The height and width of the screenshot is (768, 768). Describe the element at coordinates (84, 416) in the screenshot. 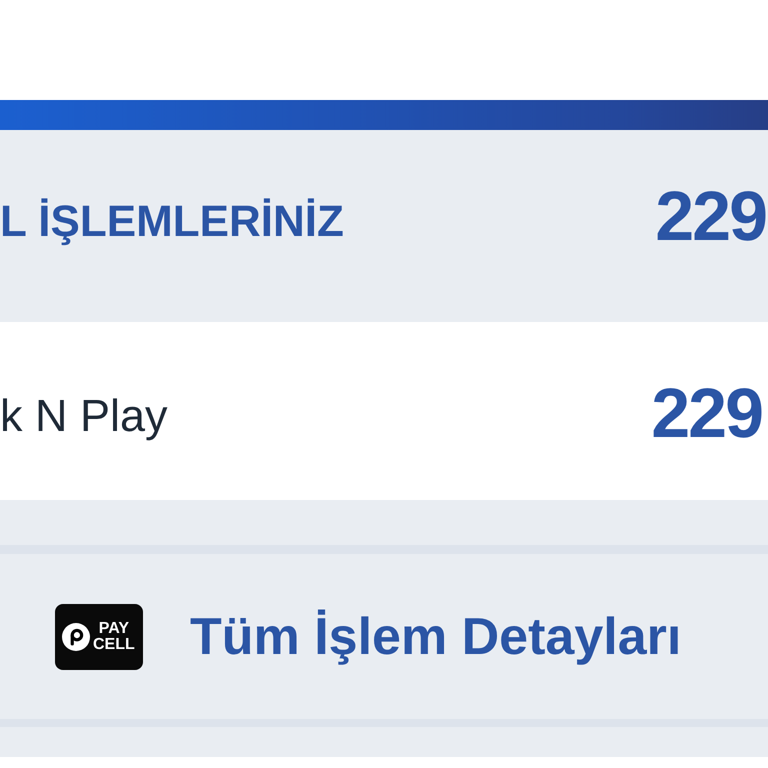

I see `transaction-name: k N Play` at that location.